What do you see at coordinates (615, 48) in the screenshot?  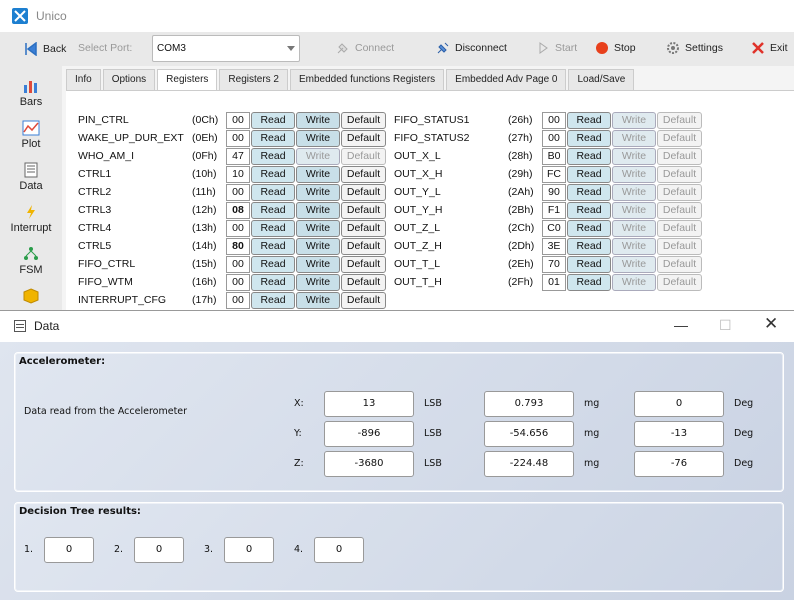 I see `stop-button: Stop` at bounding box center [615, 48].